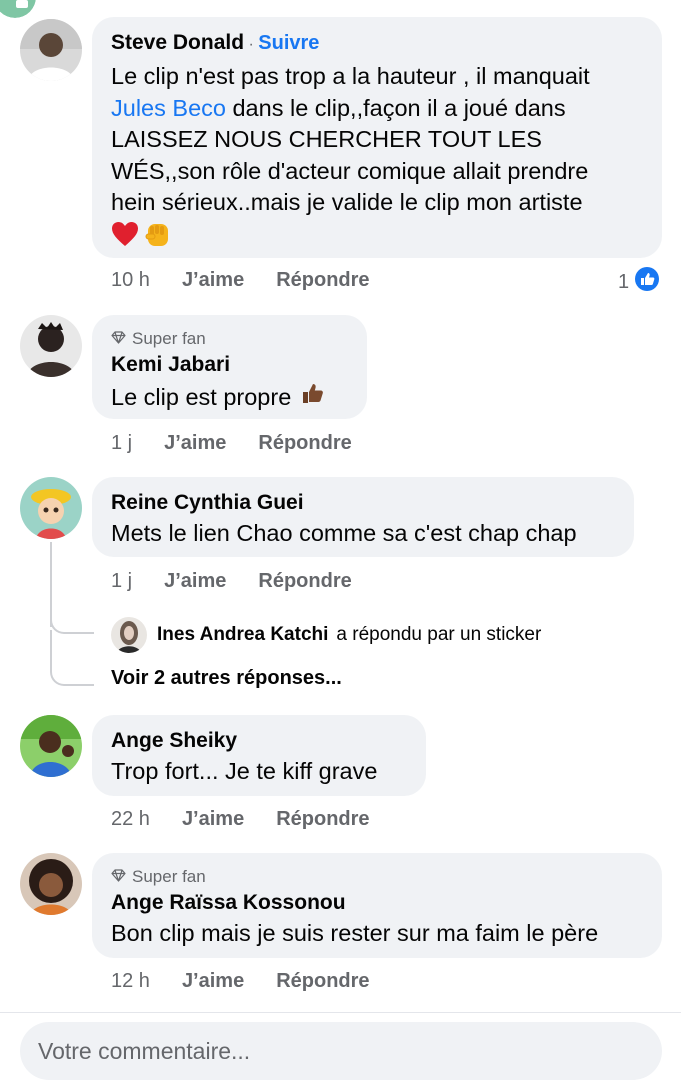 The width and height of the screenshot is (681, 1080). Describe the element at coordinates (341, 1051) in the screenshot. I see `comment-input` at that location.